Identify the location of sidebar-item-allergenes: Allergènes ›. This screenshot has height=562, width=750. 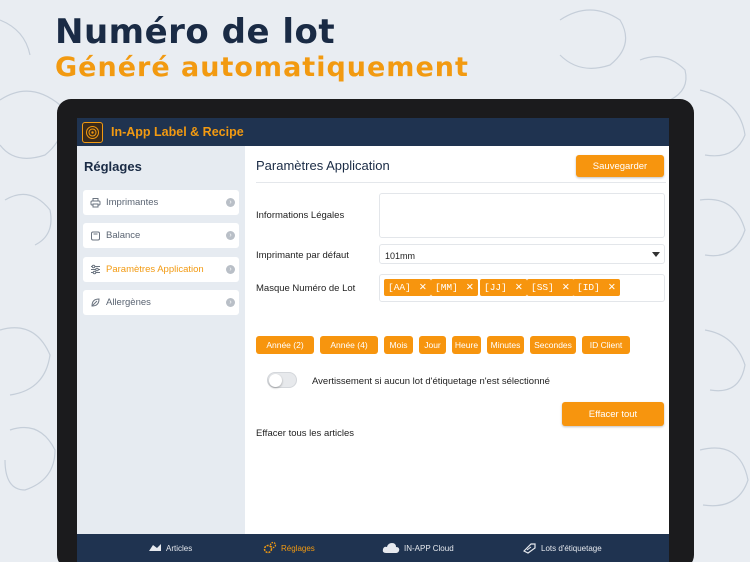
(161, 302).